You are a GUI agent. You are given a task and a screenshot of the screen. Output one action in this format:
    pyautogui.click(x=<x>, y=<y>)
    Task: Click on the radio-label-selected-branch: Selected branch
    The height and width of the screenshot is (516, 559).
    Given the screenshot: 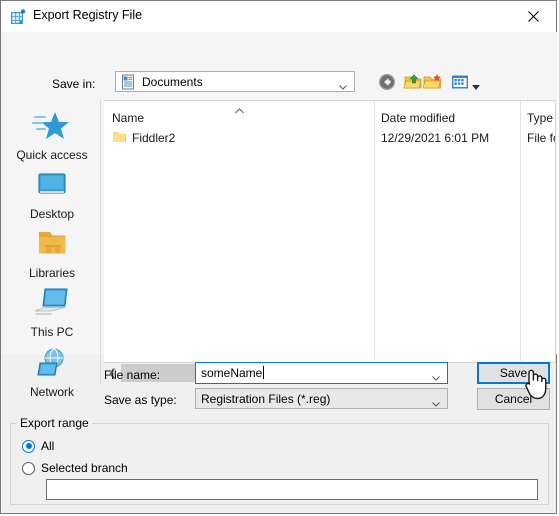 What is the action you would take?
    pyautogui.click(x=84, y=468)
    